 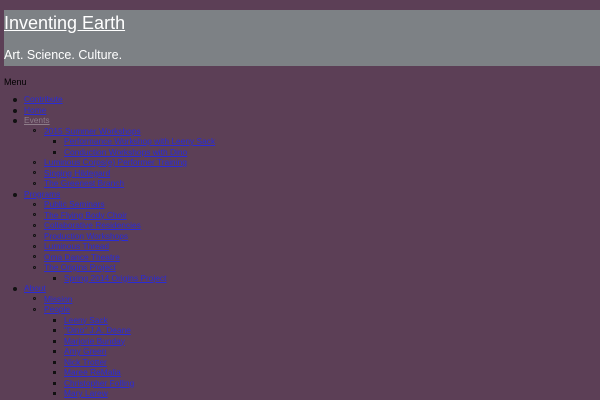 I want to click on nav-link-dino-deane: "Dino" J.A. Deane, so click(x=97, y=330).